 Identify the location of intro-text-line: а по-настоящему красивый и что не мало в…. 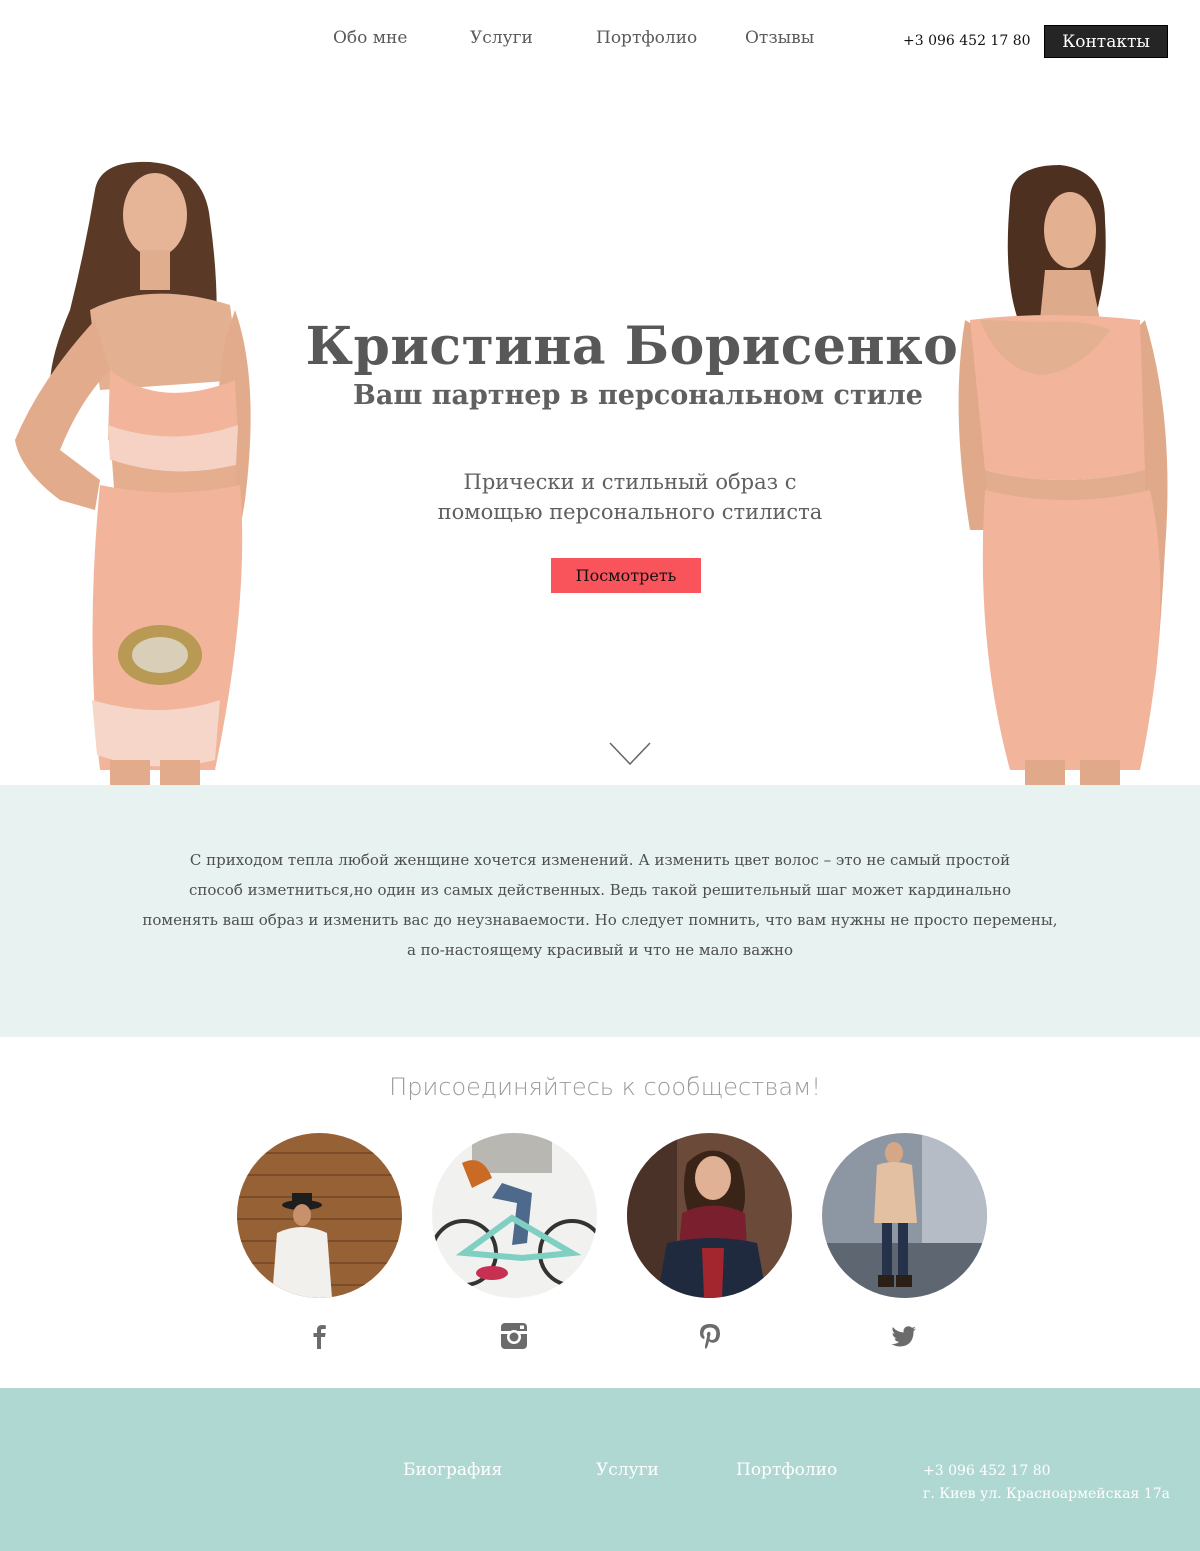
(600, 950).